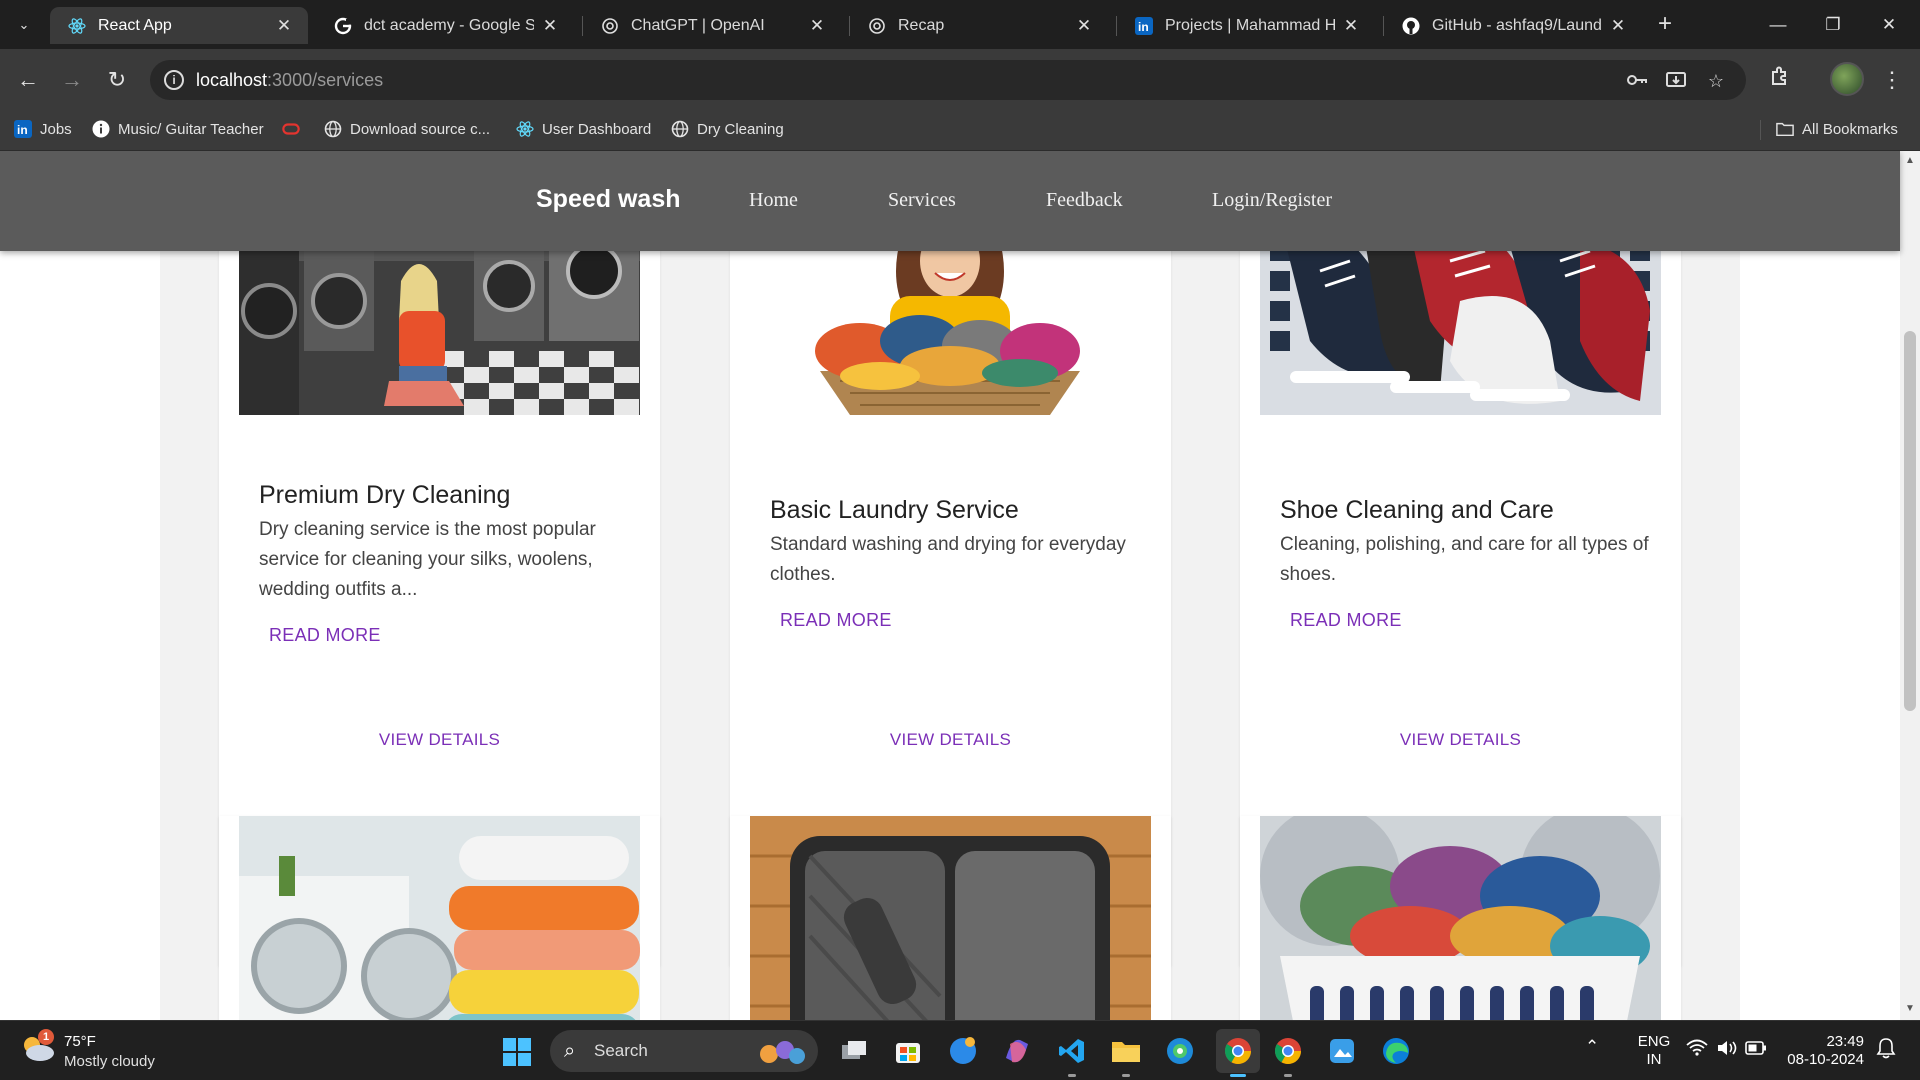 The width and height of the screenshot is (1920, 1080). What do you see at coordinates (963, 1051) in the screenshot?
I see `copilot-pwa-icon` at bounding box center [963, 1051].